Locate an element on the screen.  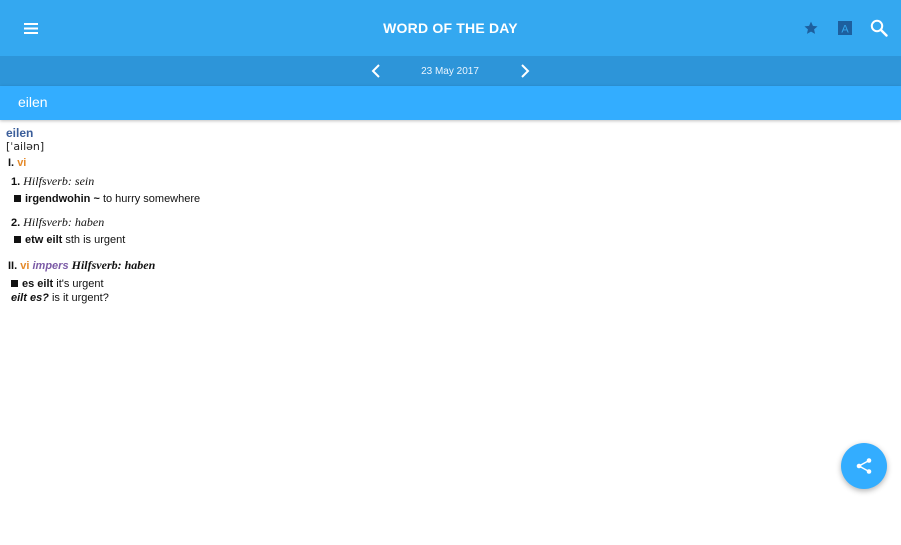
sense-2-example-2: eilt es? is it urgent? is located at coordinates (308, 298).